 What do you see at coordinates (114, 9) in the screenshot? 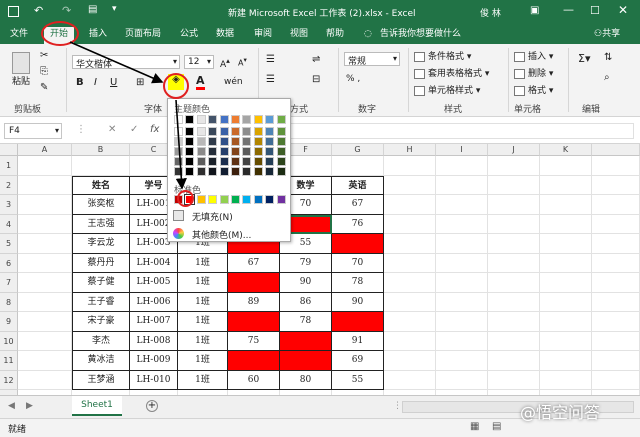
I see `customize-icon: ▾` at bounding box center [114, 9].